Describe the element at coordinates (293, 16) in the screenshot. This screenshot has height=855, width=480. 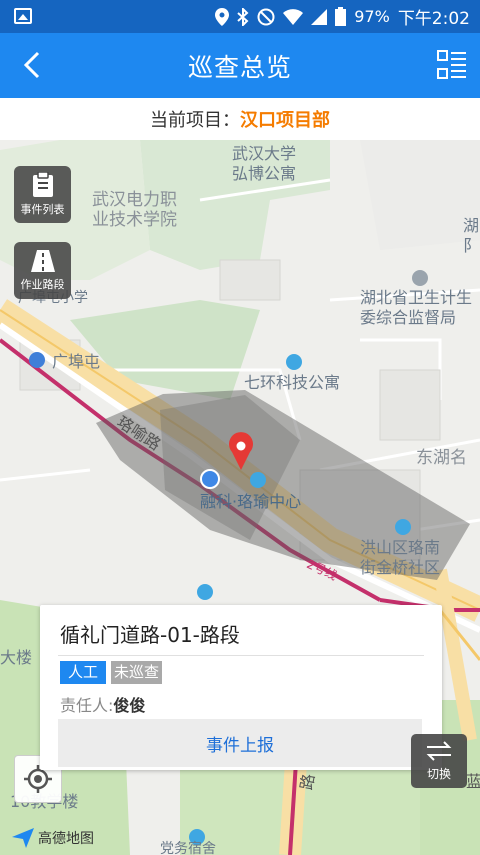
I see `wifi-icon` at that location.